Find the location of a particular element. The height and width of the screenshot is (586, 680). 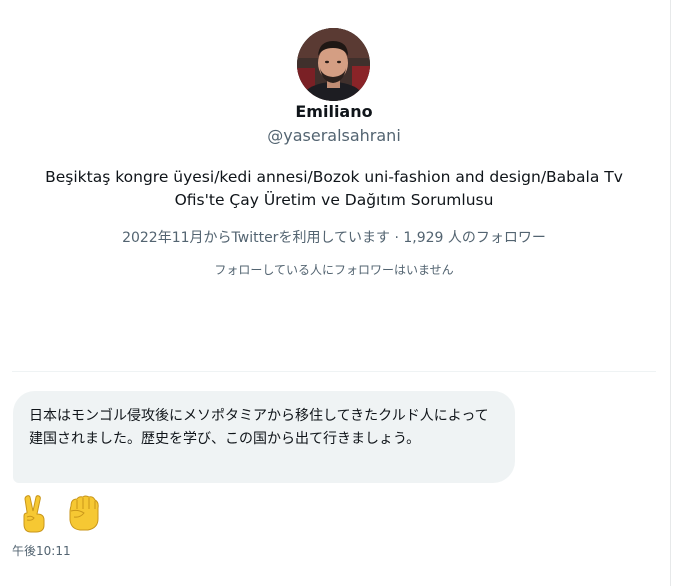

profile-handle: @yaseralsahrani is located at coordinates (334, 136).